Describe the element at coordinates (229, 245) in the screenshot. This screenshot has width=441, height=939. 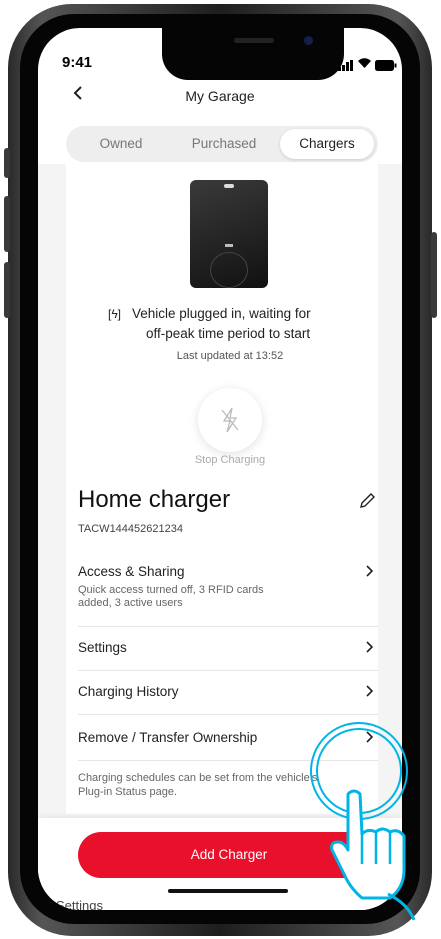
I see `charger-light` at that location.